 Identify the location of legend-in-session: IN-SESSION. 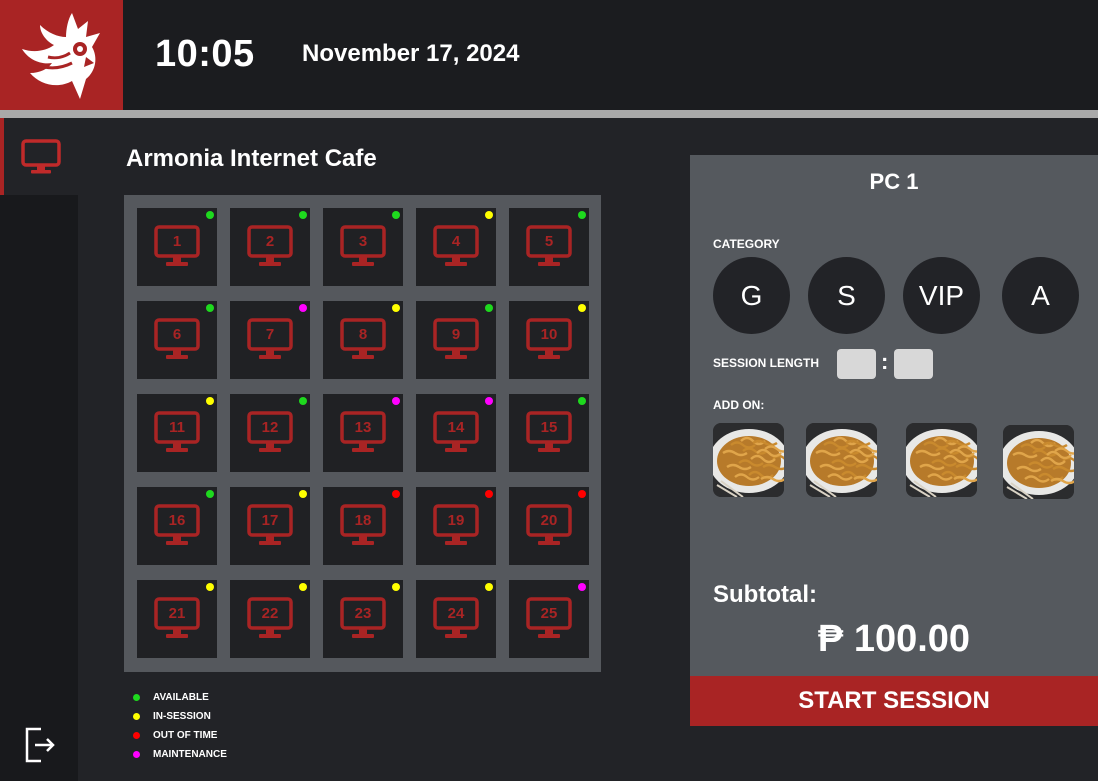
(180, 716).